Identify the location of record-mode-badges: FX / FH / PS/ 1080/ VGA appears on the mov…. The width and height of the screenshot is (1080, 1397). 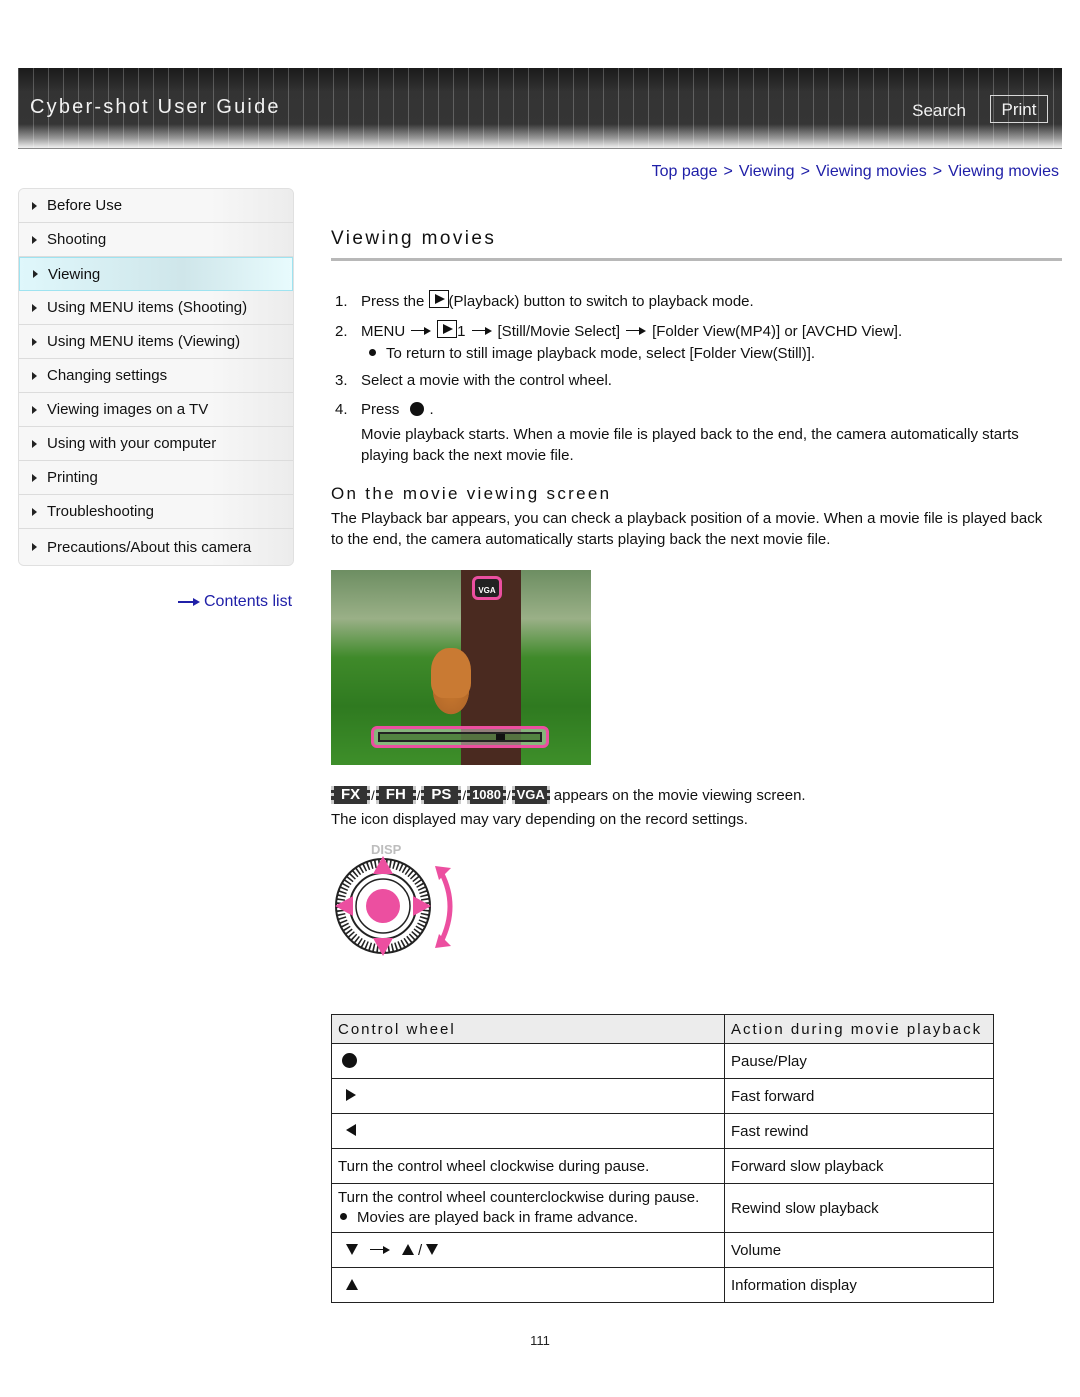
(568, 795).